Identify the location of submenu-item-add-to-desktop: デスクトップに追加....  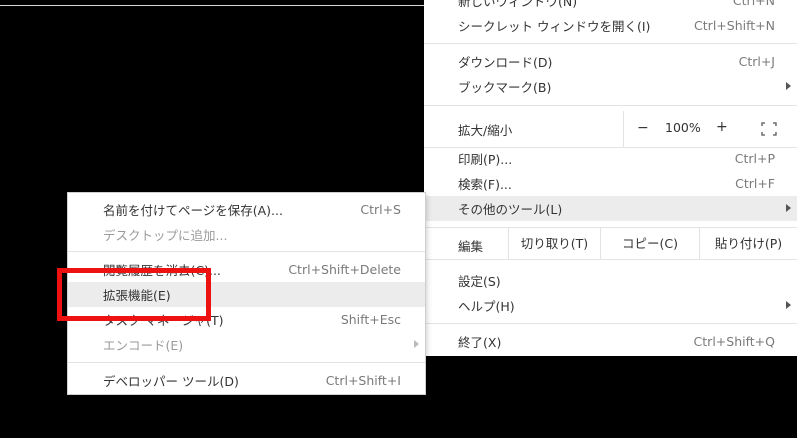
(246, 234).